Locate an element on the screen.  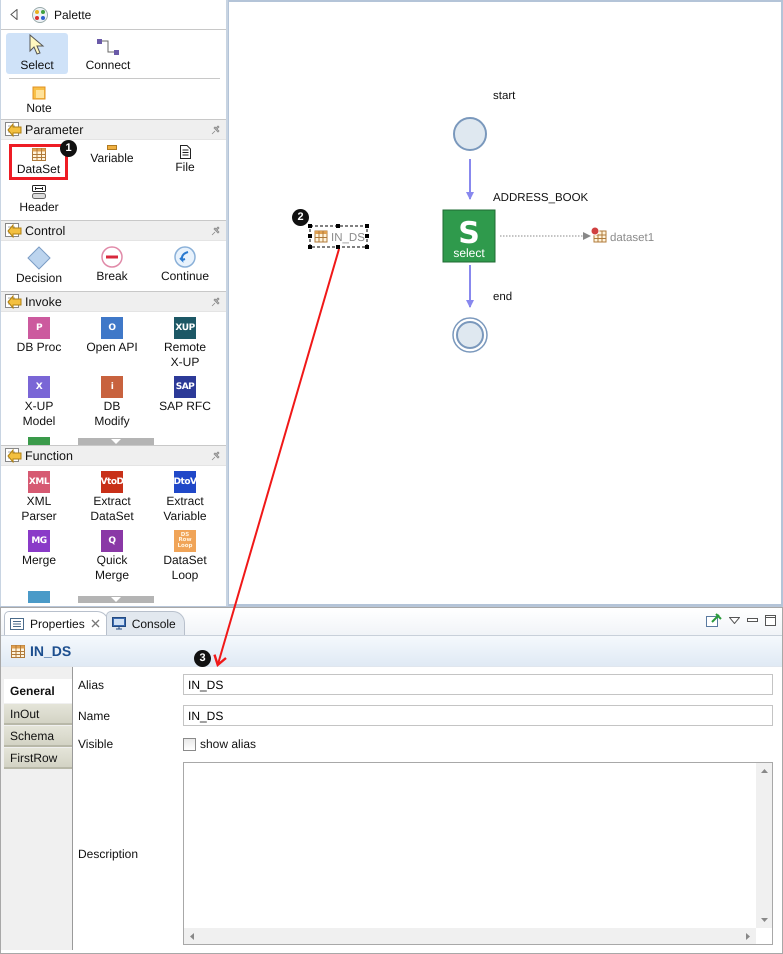
monitor-icon is located at coordinates (119, 623).